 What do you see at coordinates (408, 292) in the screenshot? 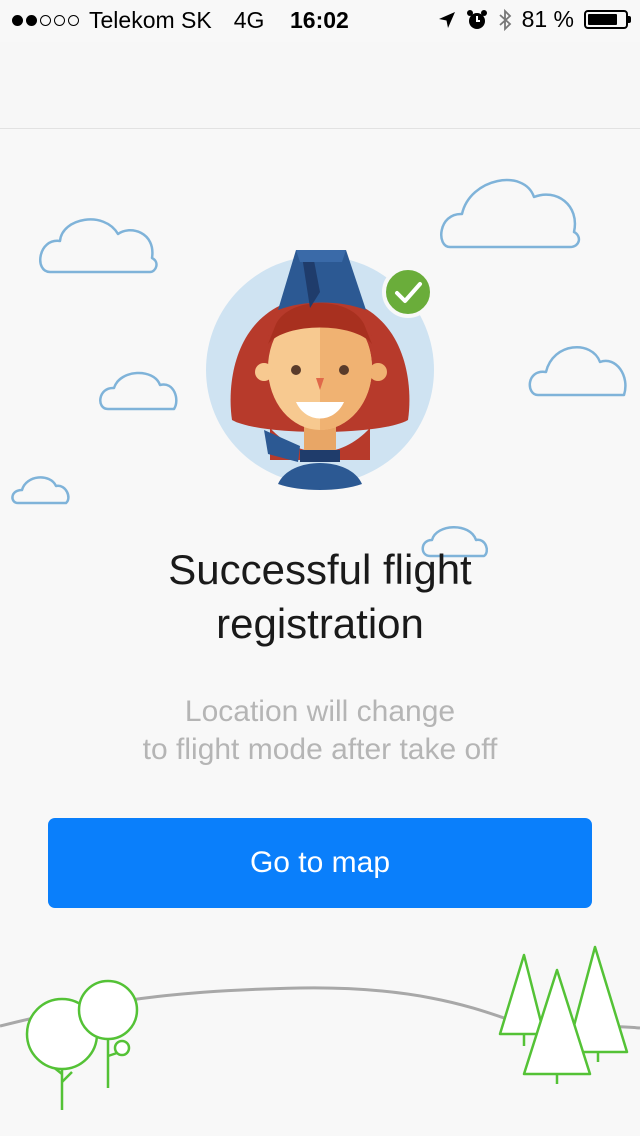
I see `checkmark-badge-icon` at bounding box center [408, 292].